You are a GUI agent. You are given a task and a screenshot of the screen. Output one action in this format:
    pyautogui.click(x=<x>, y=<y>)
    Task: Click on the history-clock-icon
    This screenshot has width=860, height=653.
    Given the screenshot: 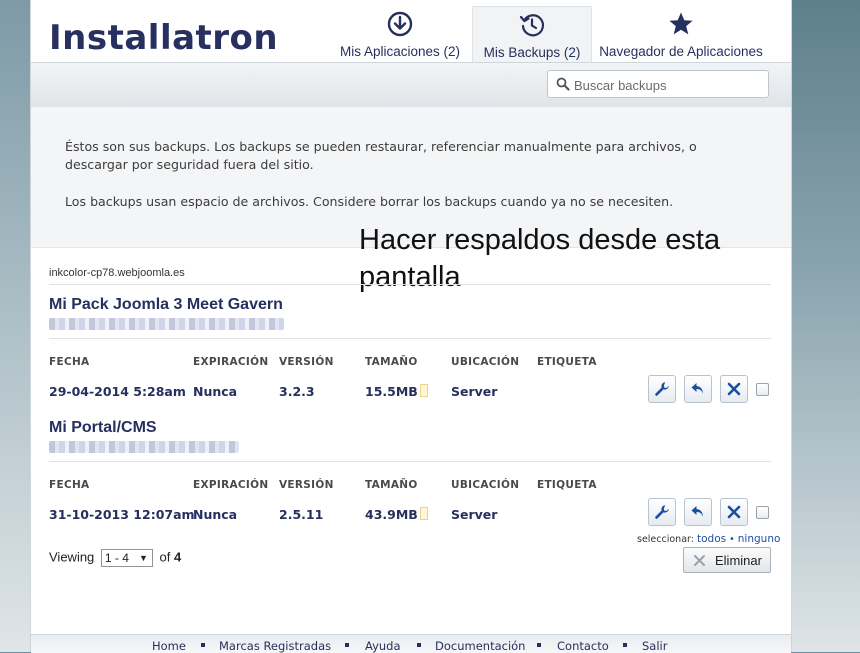 What is the action you would take?
    pyautogui.click(x=532, y=25)
    